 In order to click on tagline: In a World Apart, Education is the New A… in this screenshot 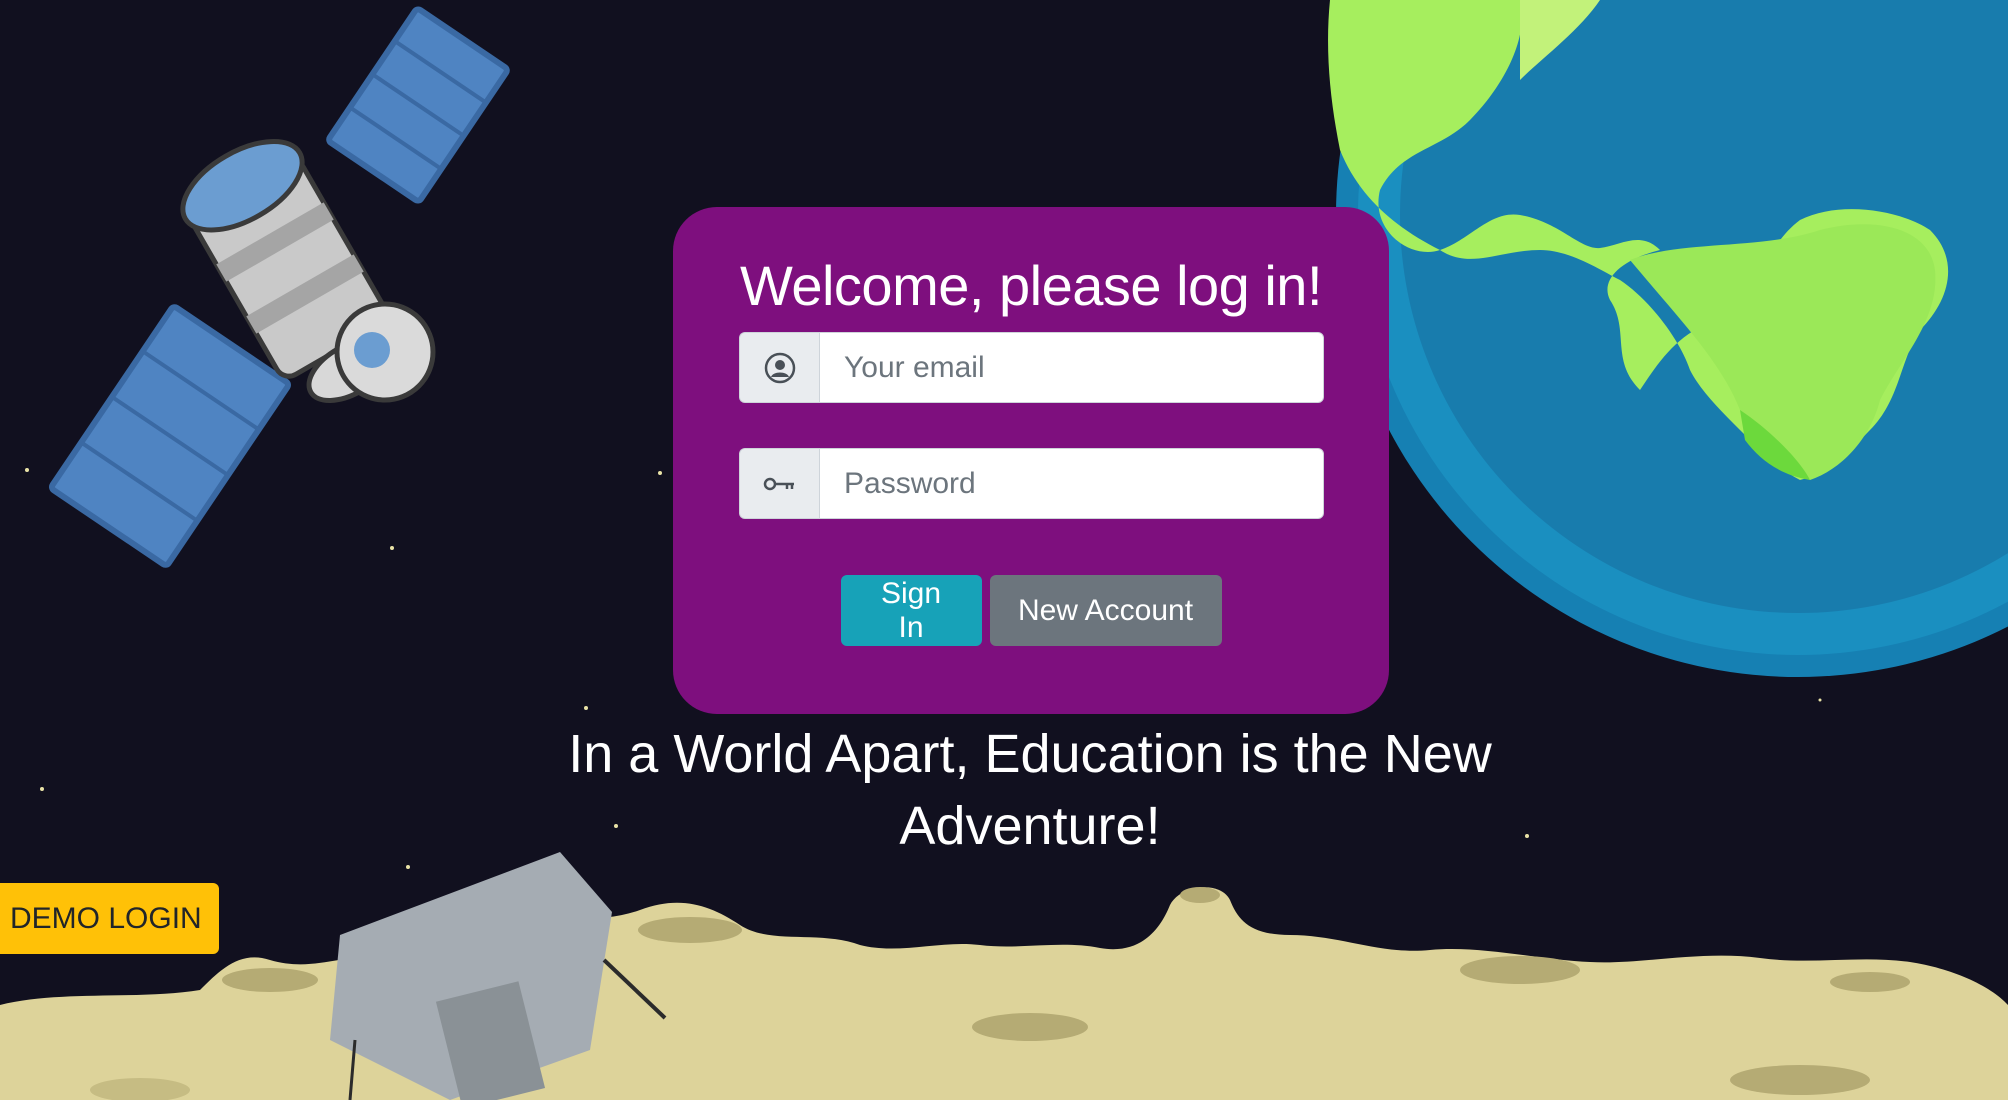, I will do `click(1030, 790)`.